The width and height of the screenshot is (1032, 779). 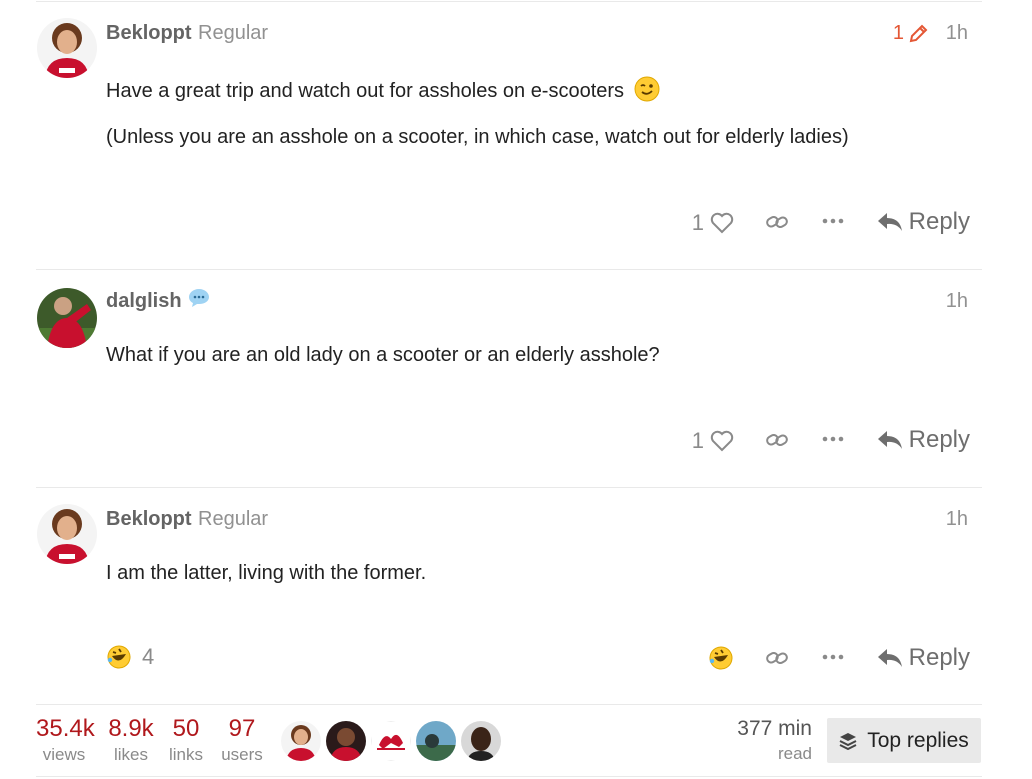 I want to click on likes-count: 8.9k, so click(x=131, y=728).